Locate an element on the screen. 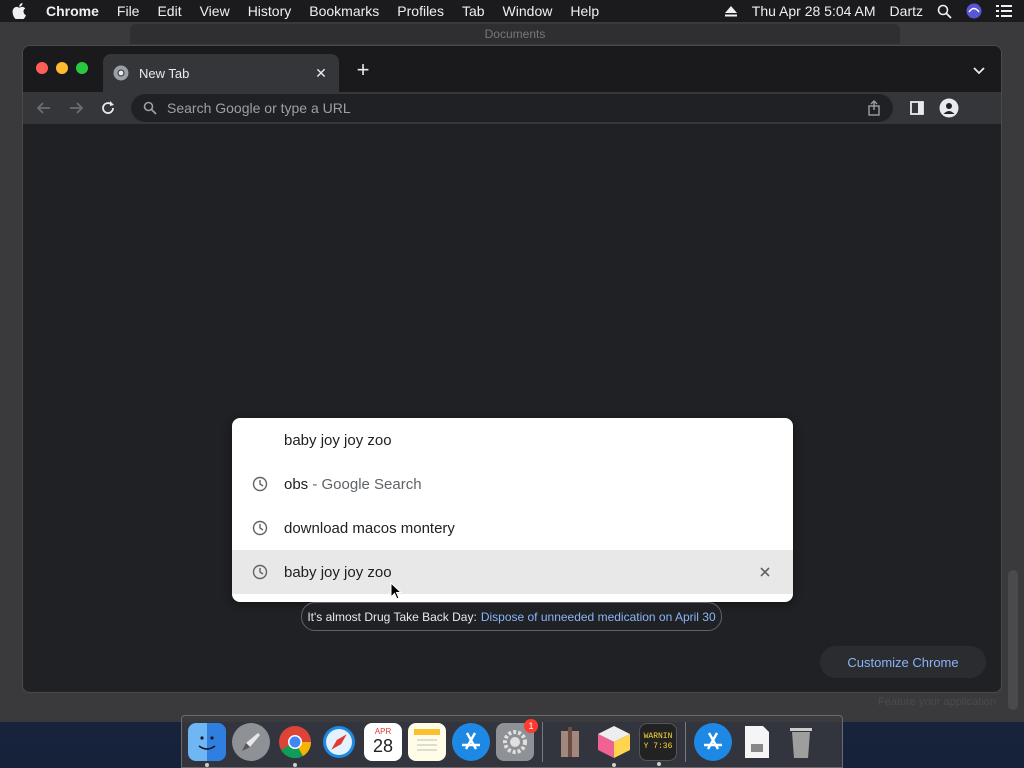  window-maximize-button is located at coordinates (82, 68).